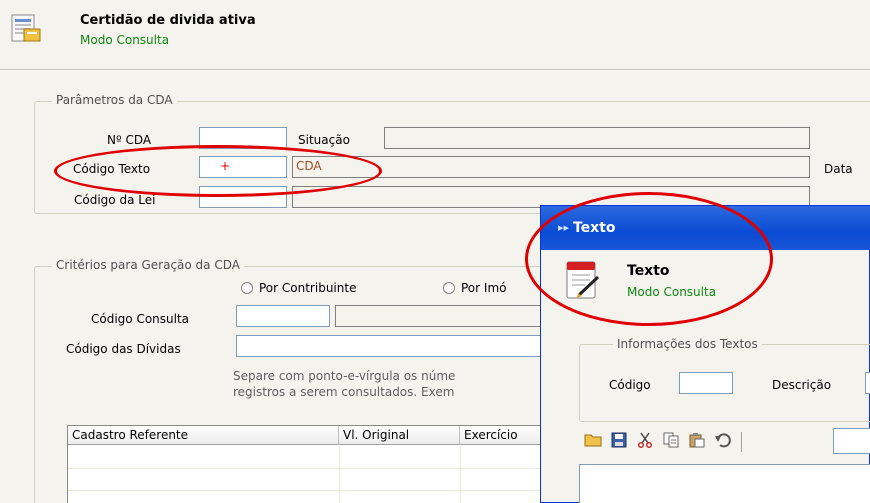 The height and width of the screenshot is (503, 870). Describe the element at coordinates (148, 265) in the screenshot. I see `group-criteria-legend: Critérios para Geração da CDA` at that location.